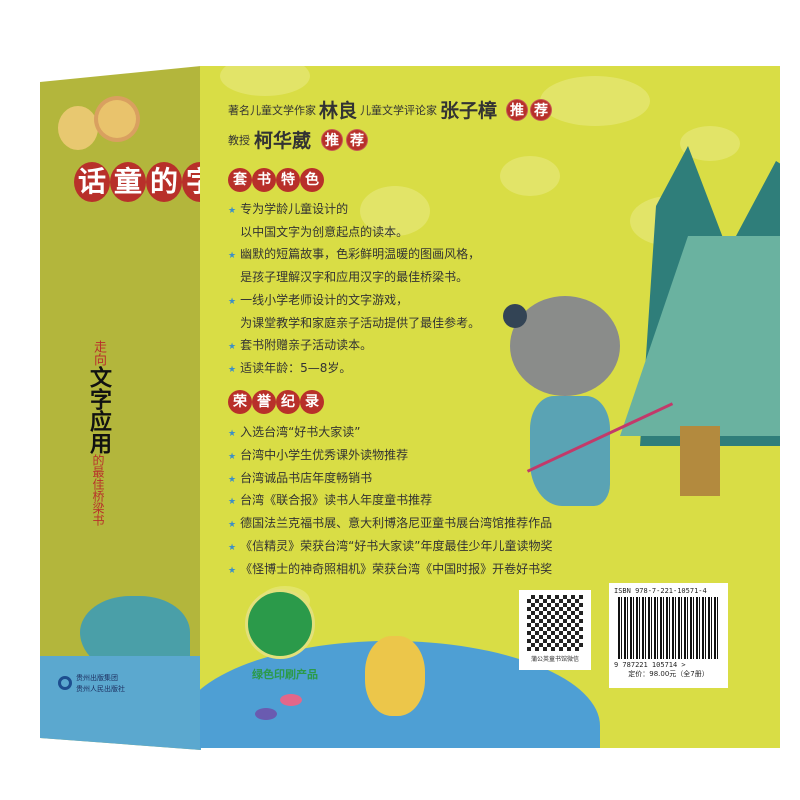 The height and width of the screenshot is (800, 800). I want to click on isbn-digits: 9 787221 105714 >, so click(650, 665).